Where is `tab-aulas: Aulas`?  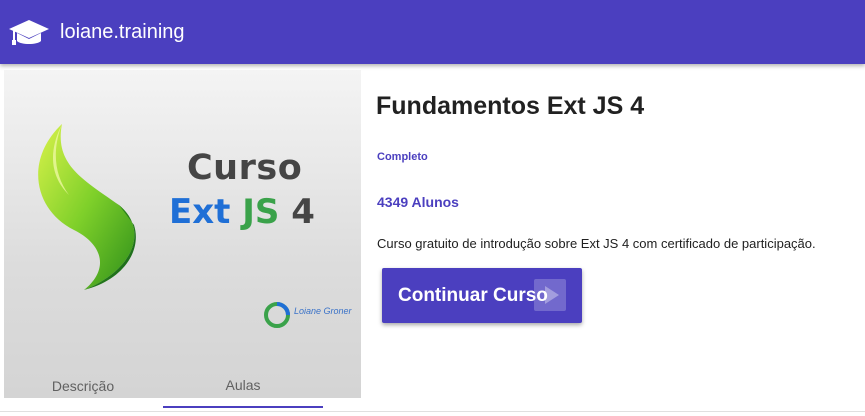 tab-aulas: Aulas is located at coordinates (243, 386).